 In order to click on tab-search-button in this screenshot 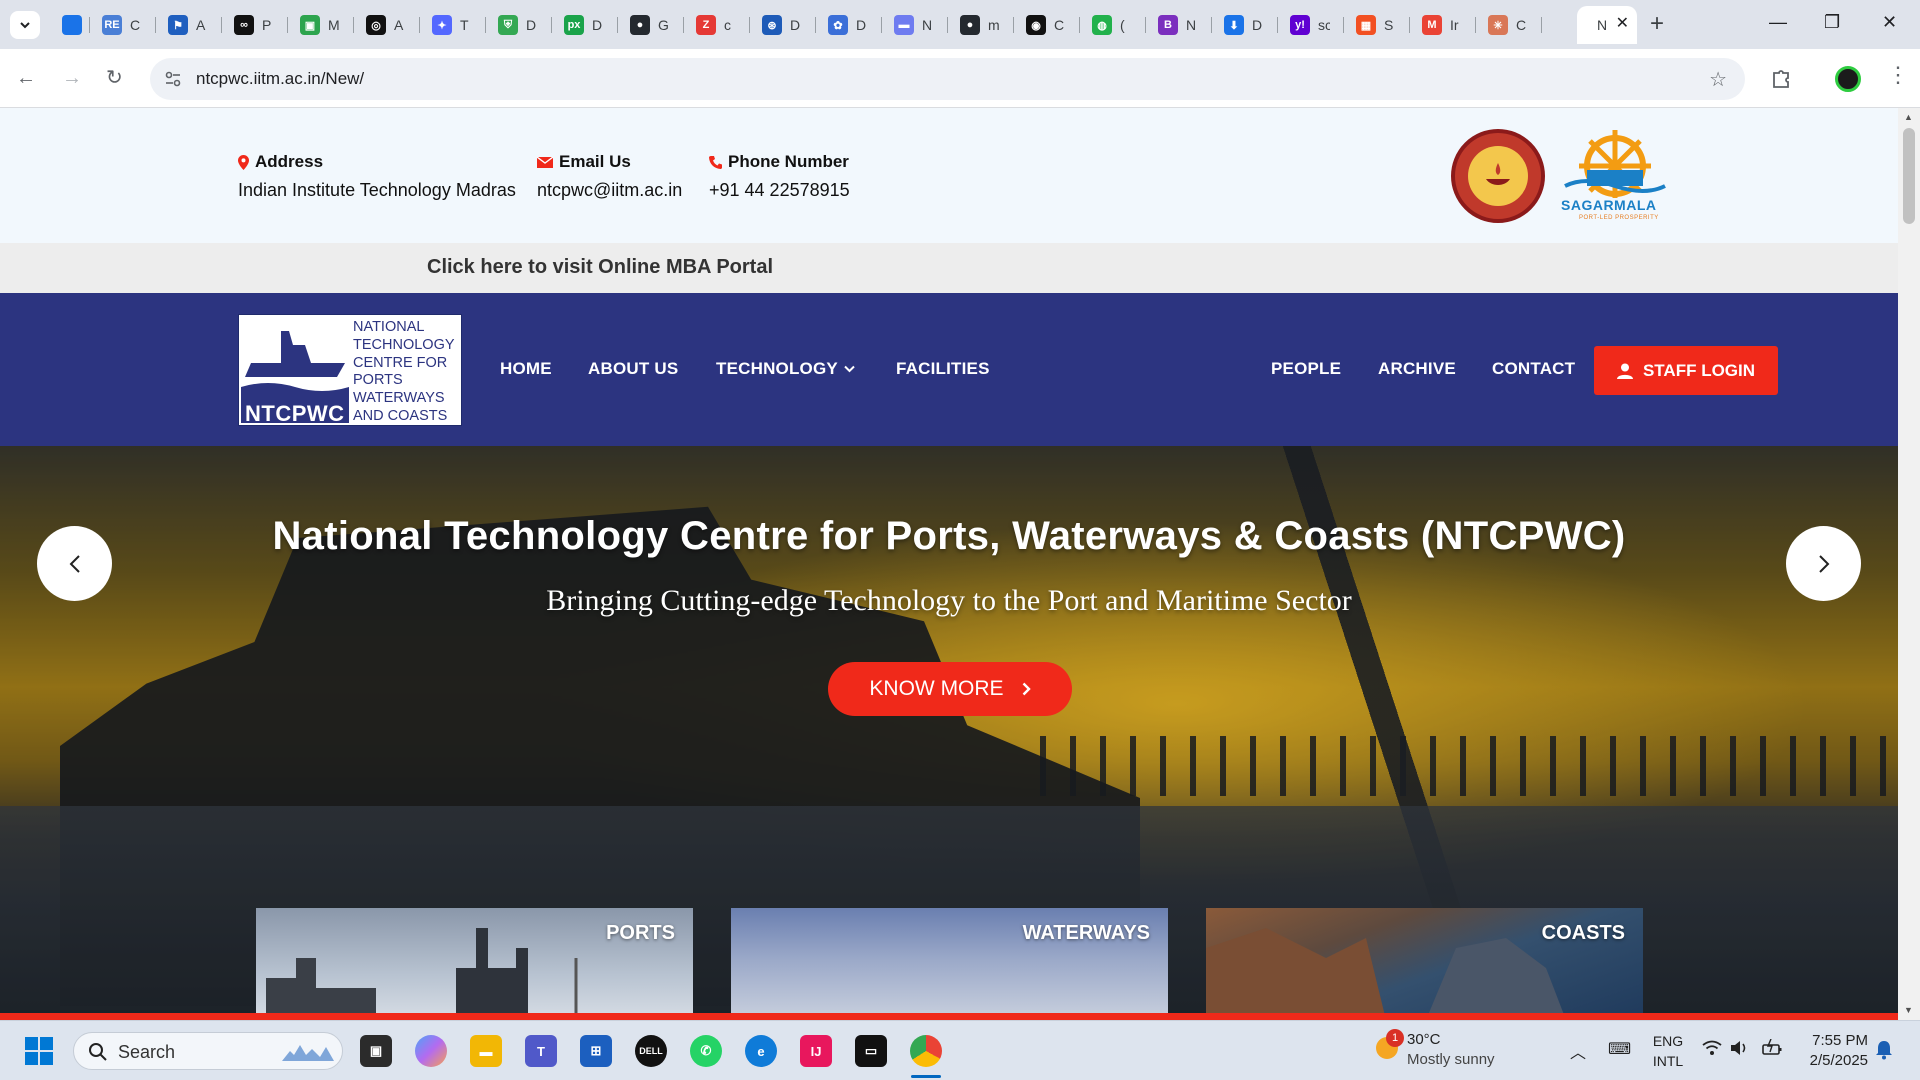, I will do `click(25, 25)`.